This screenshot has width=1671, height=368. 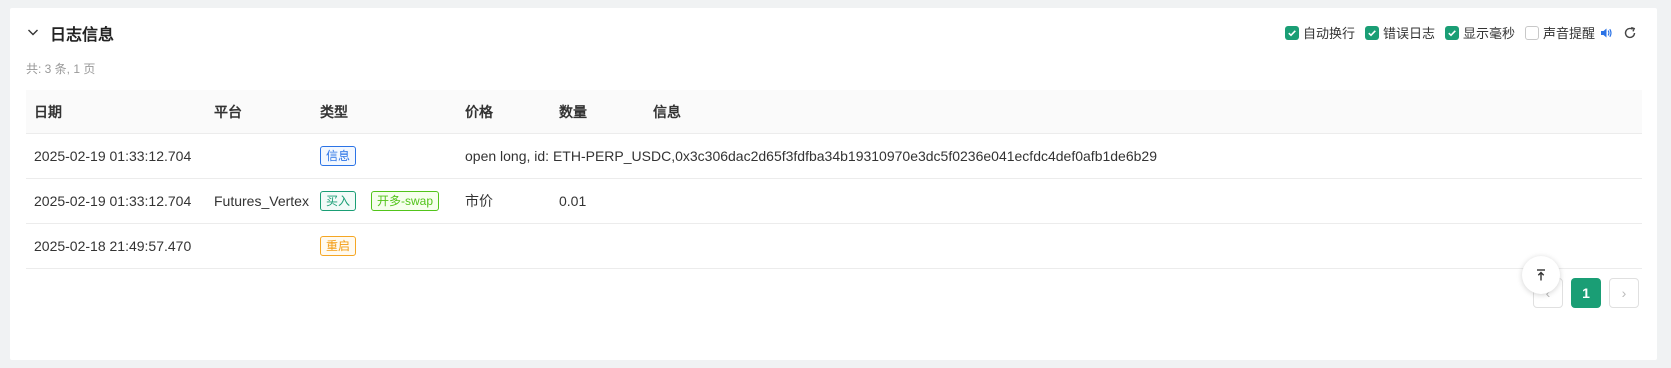 What do you see at coordinates (33, 32) in the screenshot?
I see `chevron-down-icon` at bounding box center [33, 32].